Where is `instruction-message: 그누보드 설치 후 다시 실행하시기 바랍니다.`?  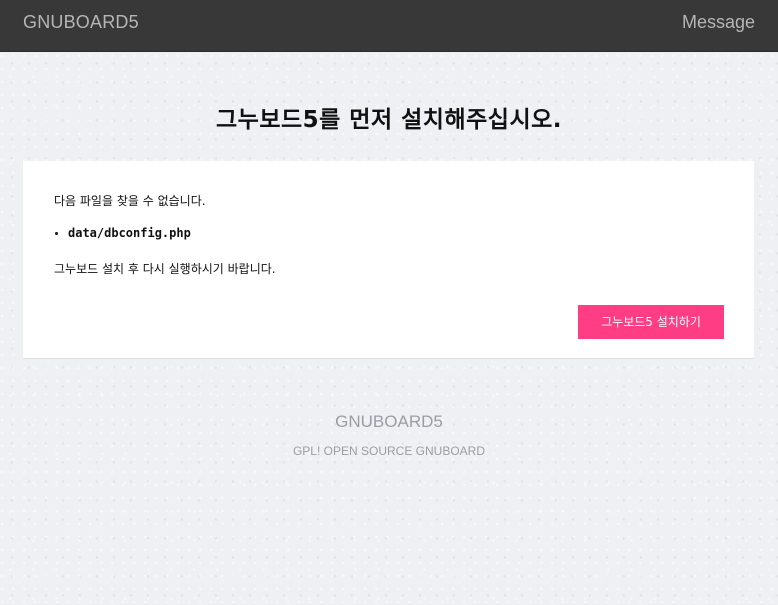 instruction-message: 그누보드 설치 후 다시 실행하시기 바랍니다. is located at coordinates (165, 269).